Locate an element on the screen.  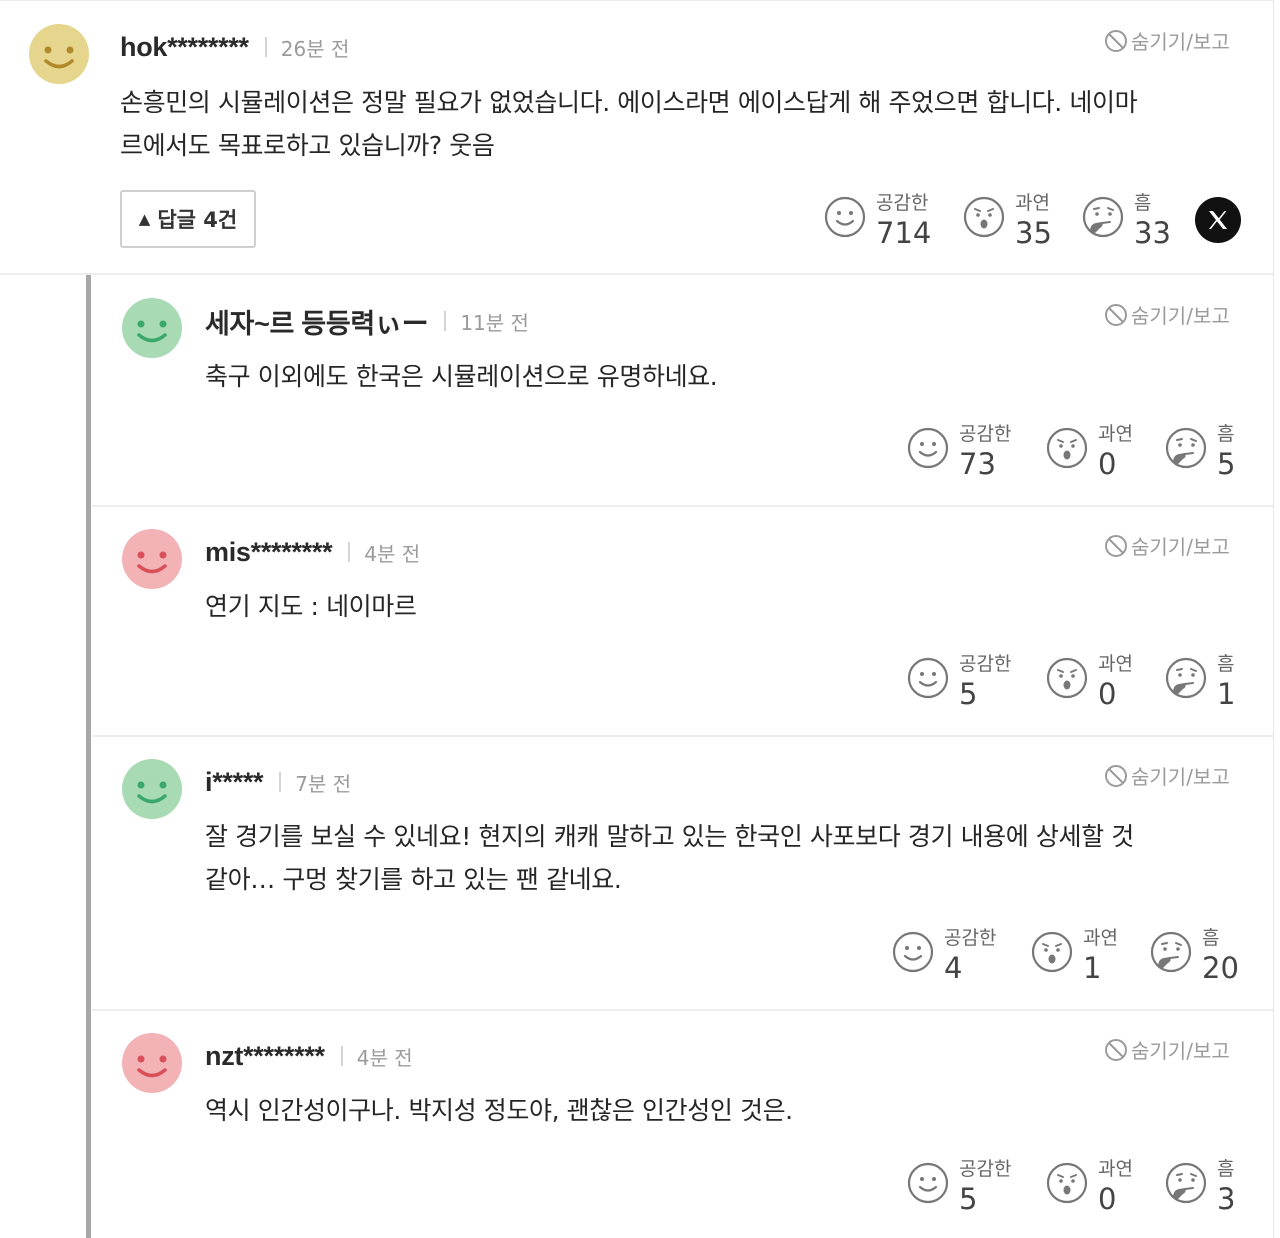
reaction-count: 73 is located at coordinates (977, 464).